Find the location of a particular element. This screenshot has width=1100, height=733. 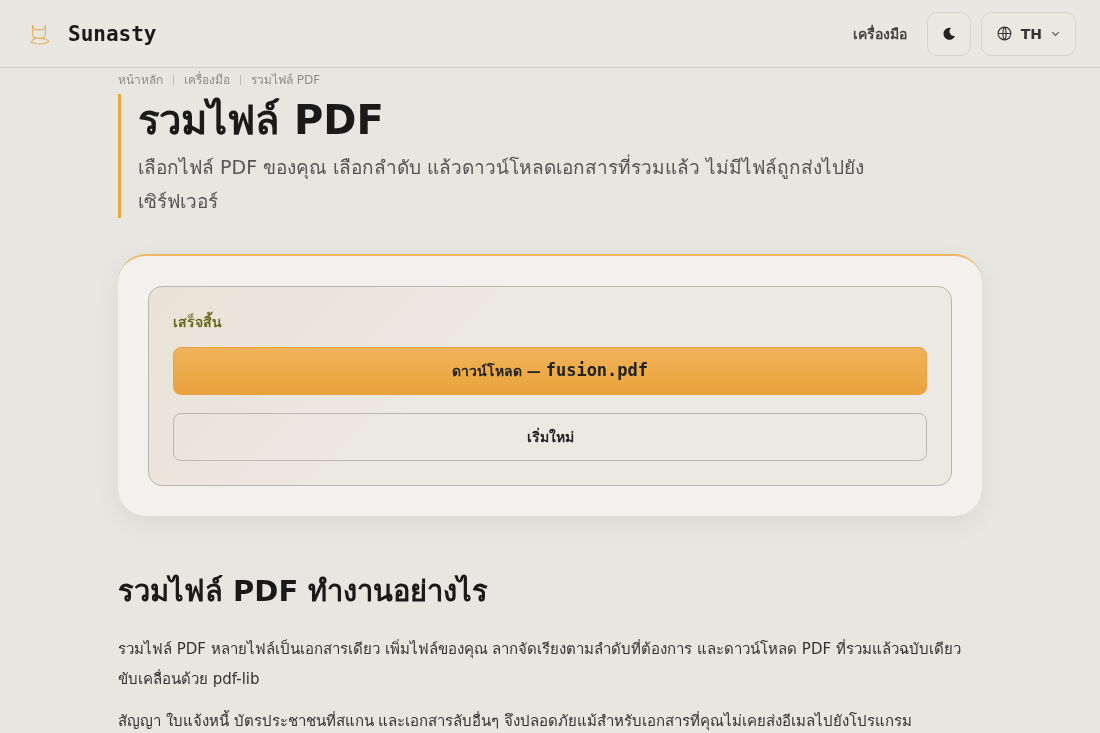

globe-icon is located at coordinates (1004, 33).